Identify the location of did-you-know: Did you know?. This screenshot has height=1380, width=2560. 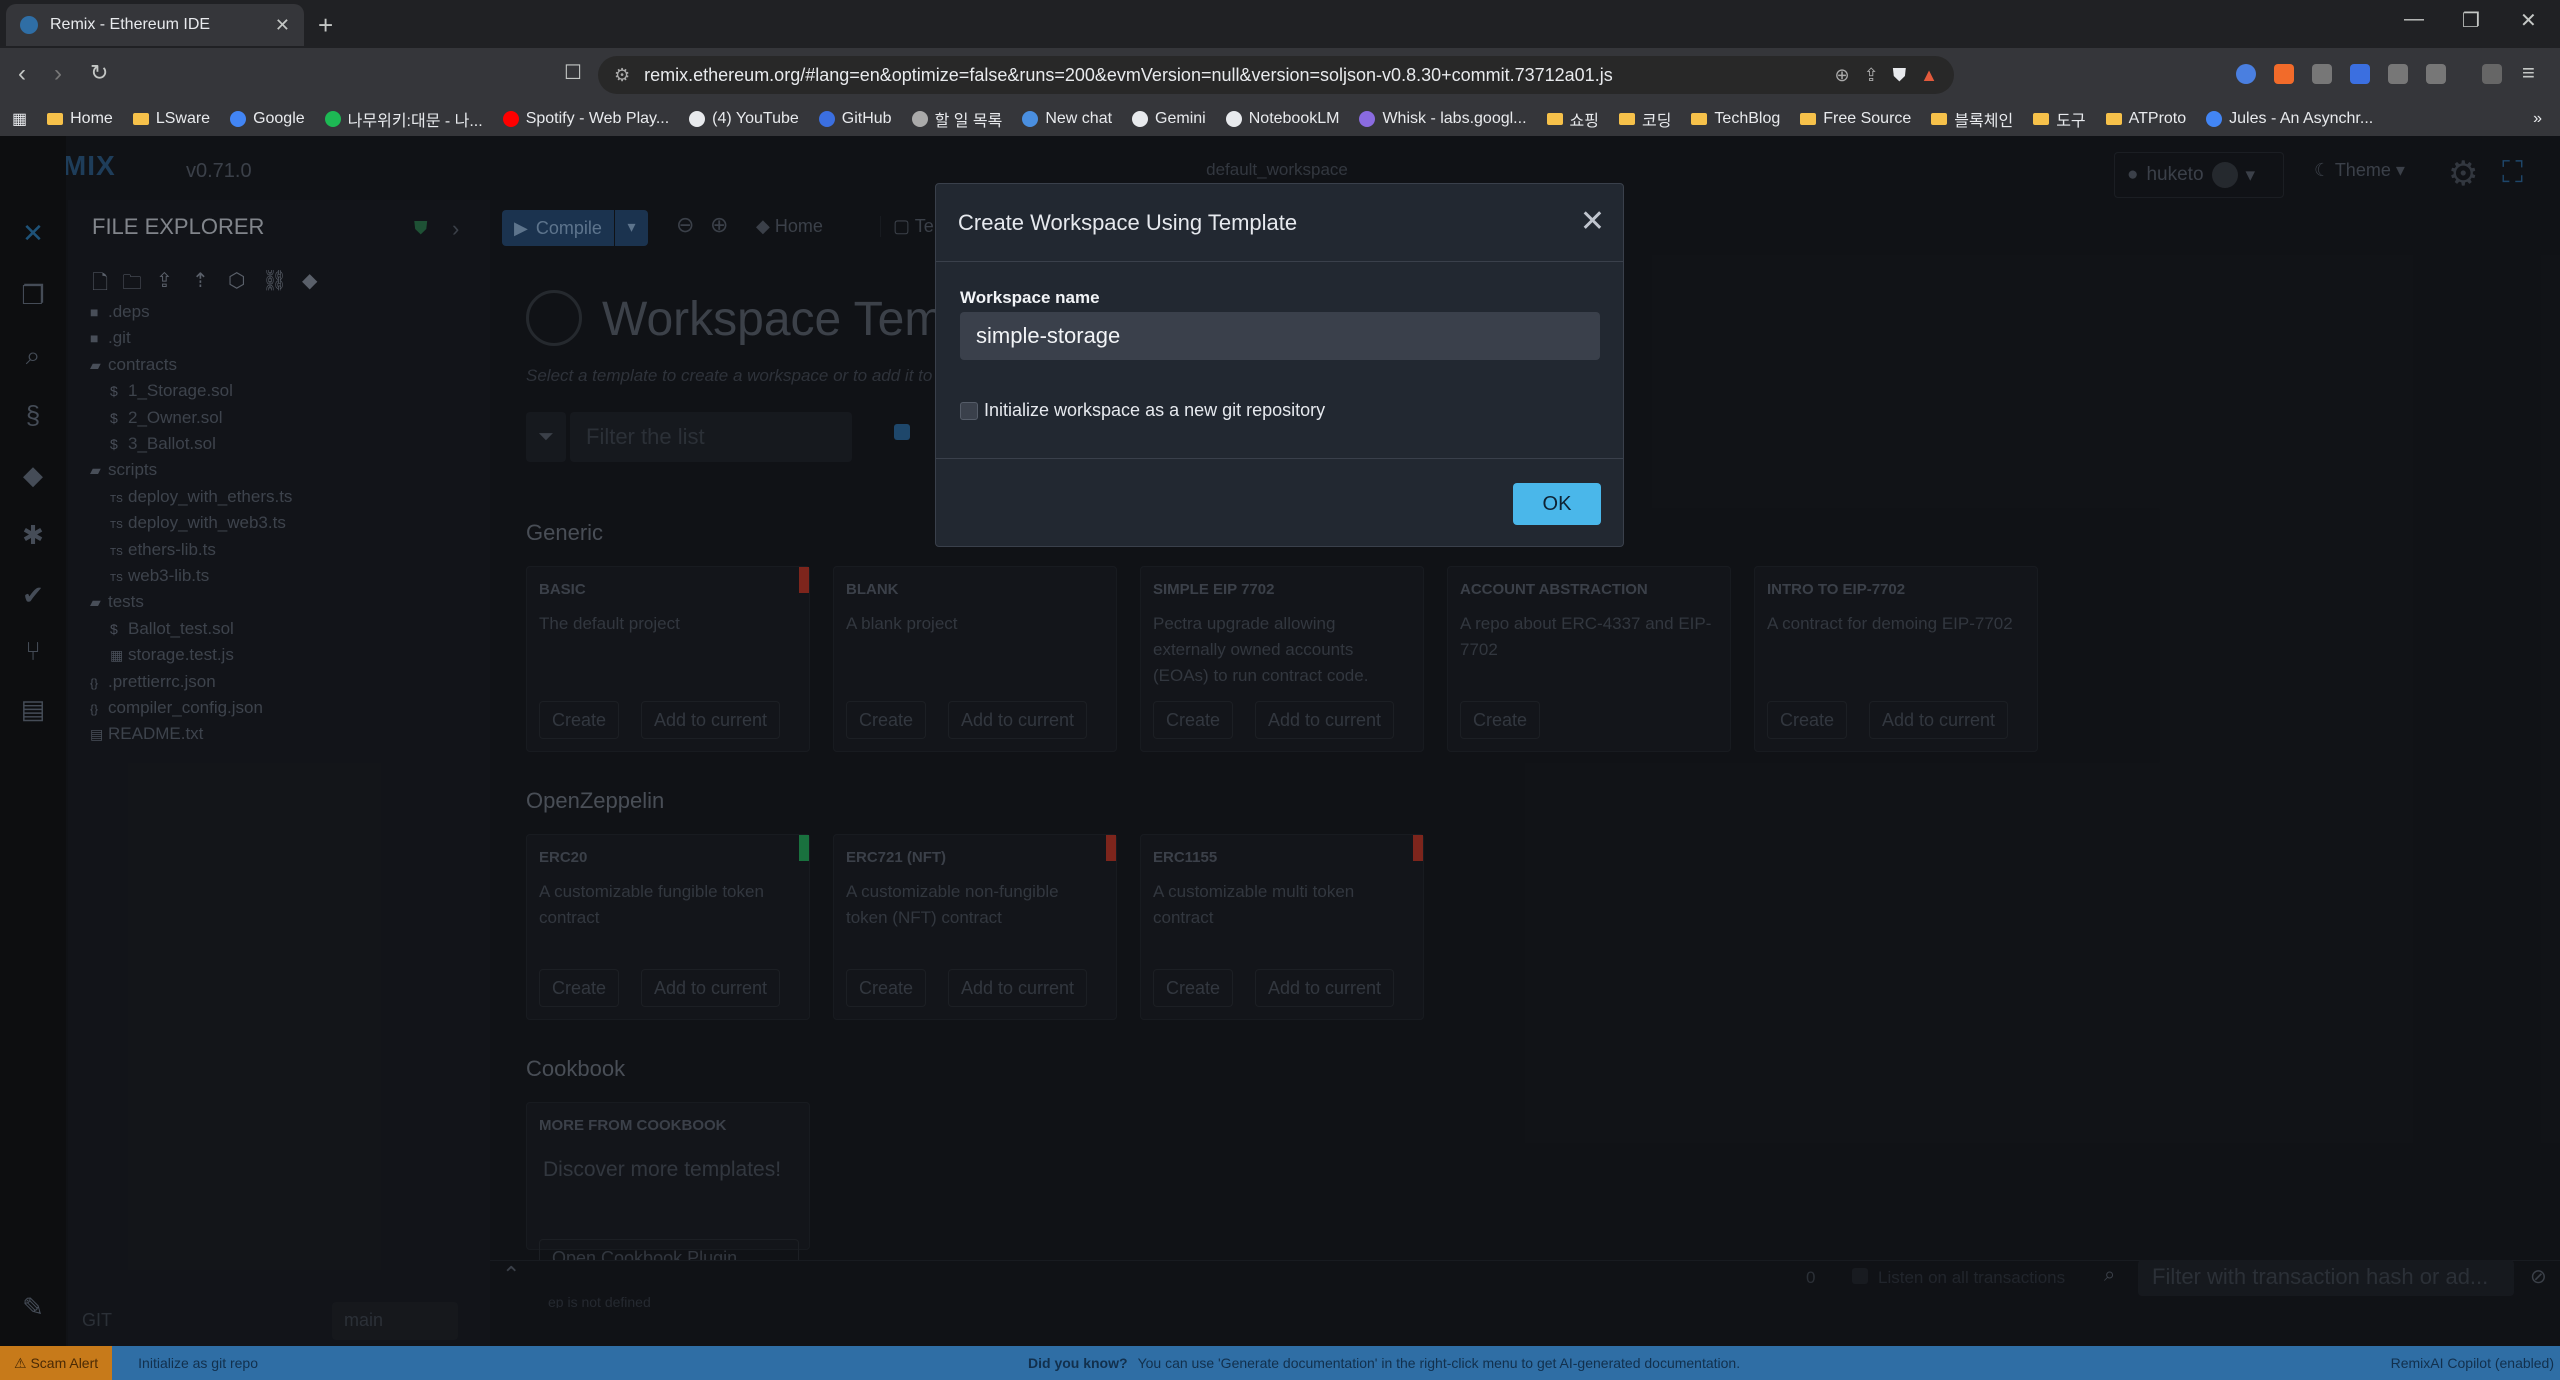
(1078, 1363).